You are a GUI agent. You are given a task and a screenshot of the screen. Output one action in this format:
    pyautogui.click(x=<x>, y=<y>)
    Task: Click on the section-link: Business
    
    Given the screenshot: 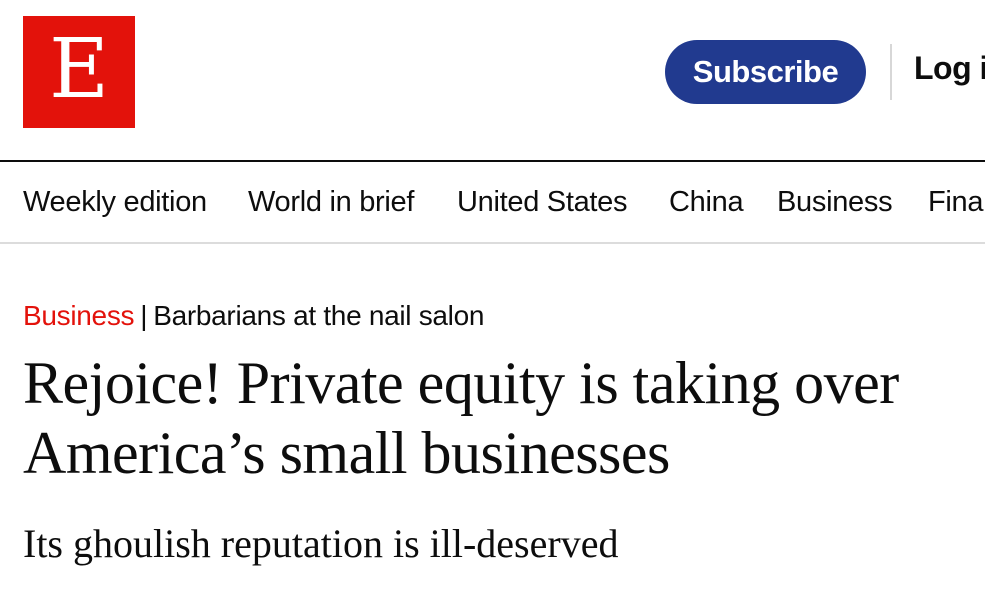 What is the action you would take?
    pyautogui.click(x=79, y=315)
    